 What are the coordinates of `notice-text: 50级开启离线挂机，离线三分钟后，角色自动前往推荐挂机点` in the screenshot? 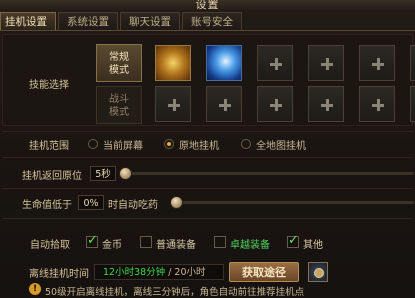 It's located at (175, 292).